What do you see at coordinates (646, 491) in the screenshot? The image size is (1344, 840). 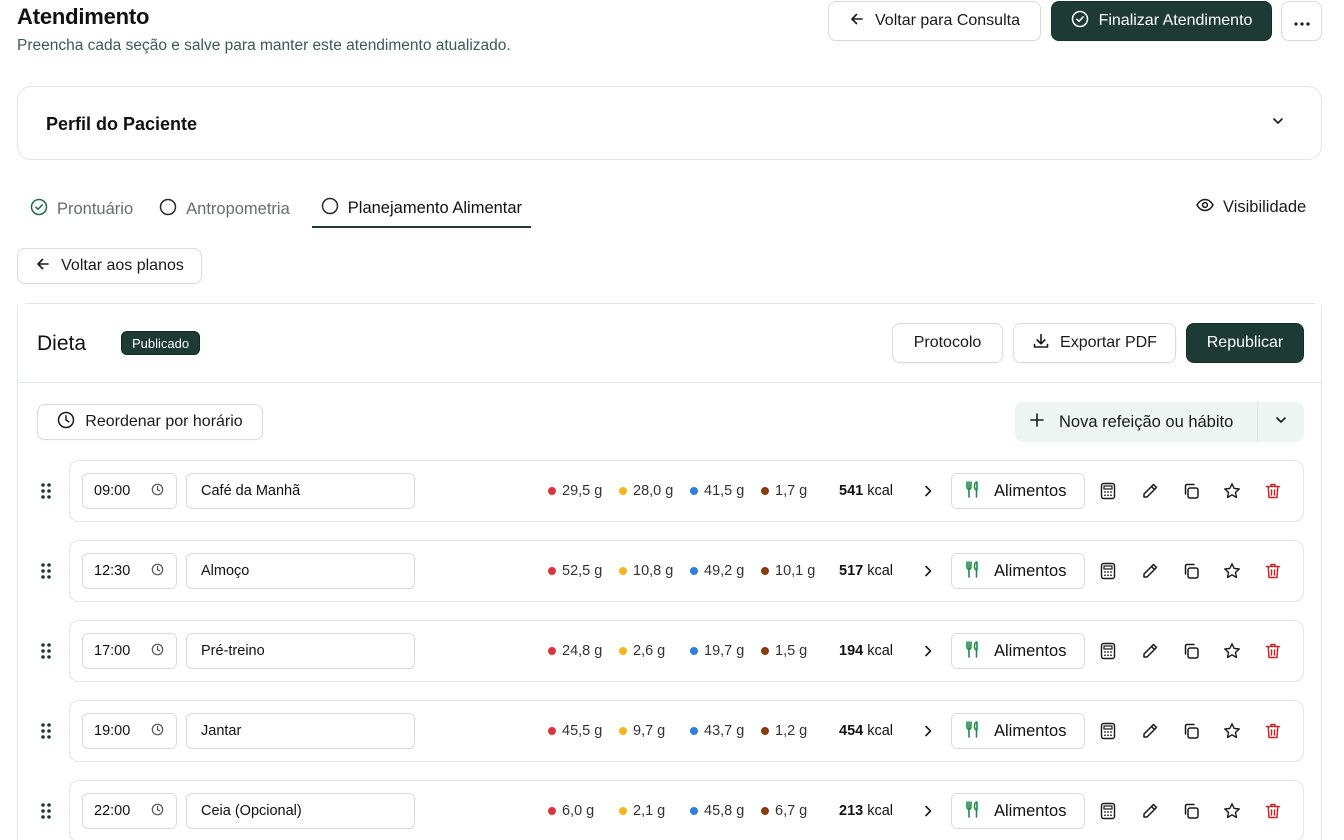 I see `carb-macro: 28,0 g` at bounding box center [646, 491].